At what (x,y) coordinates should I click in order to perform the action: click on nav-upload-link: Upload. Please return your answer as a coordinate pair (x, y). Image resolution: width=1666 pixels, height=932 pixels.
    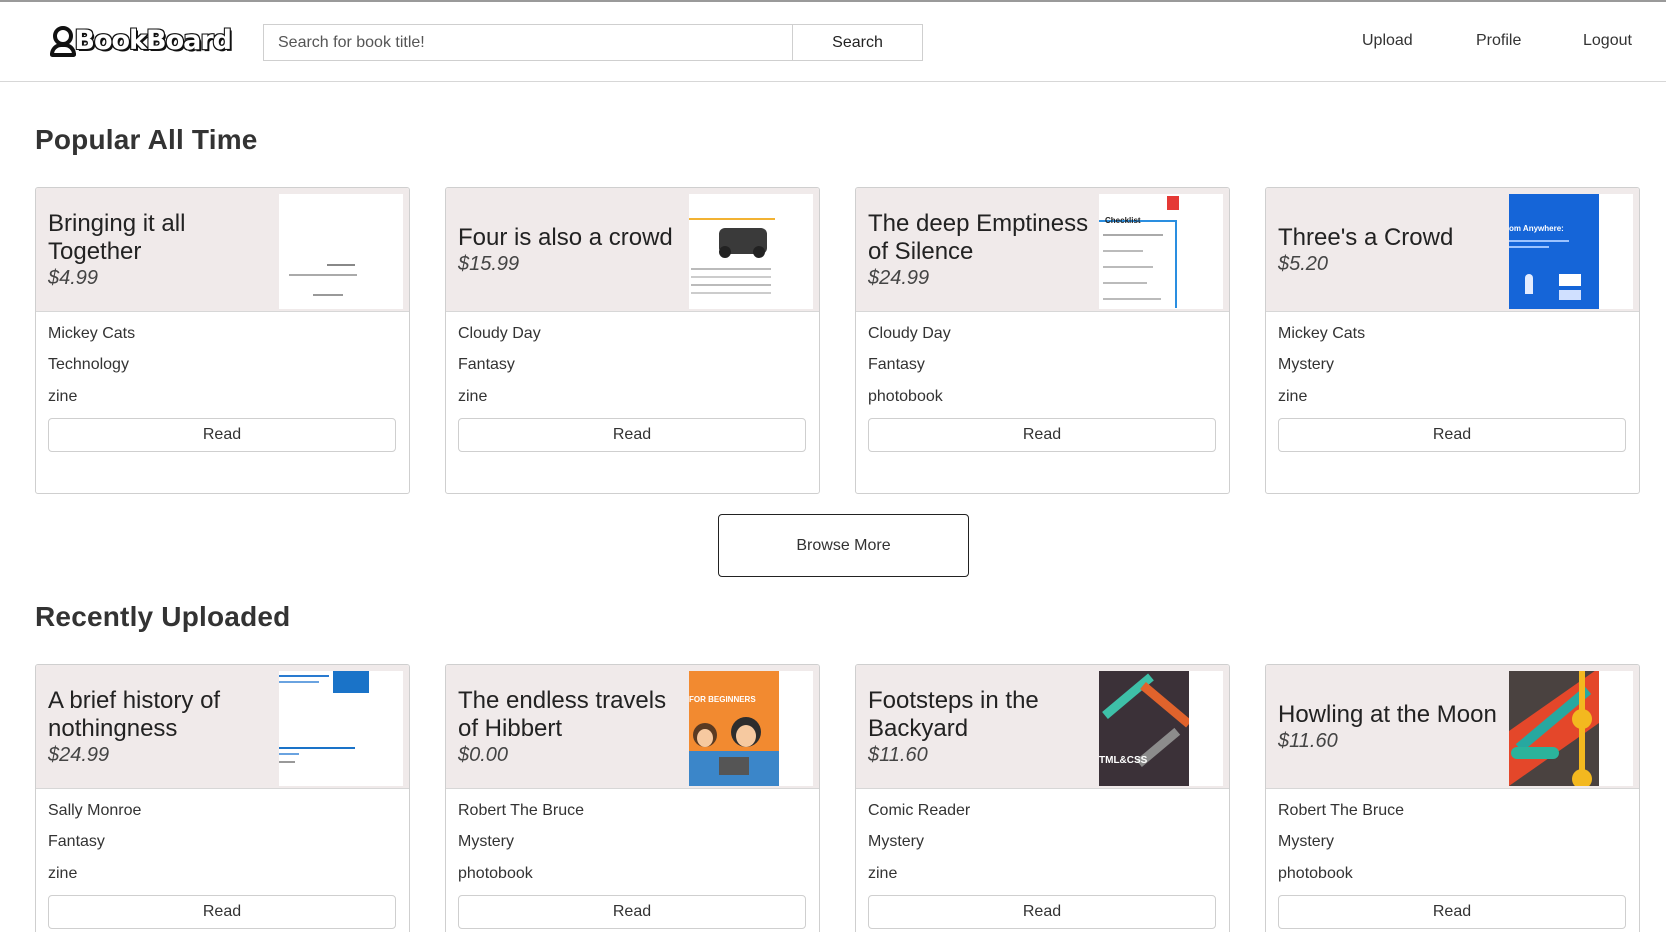
    Looking at the image, I should click on (1387, 41).